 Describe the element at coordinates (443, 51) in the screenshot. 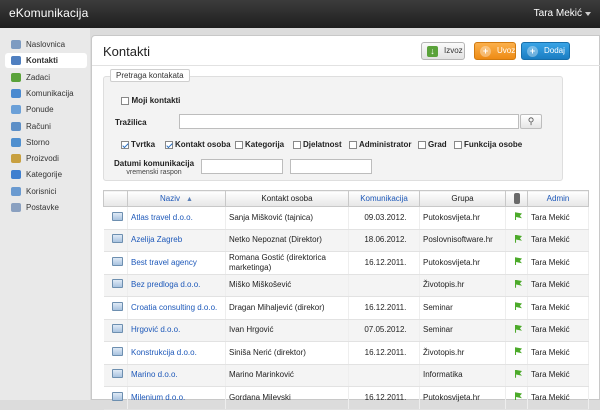

I see `export-button: ↓ Izvoz` at that location.